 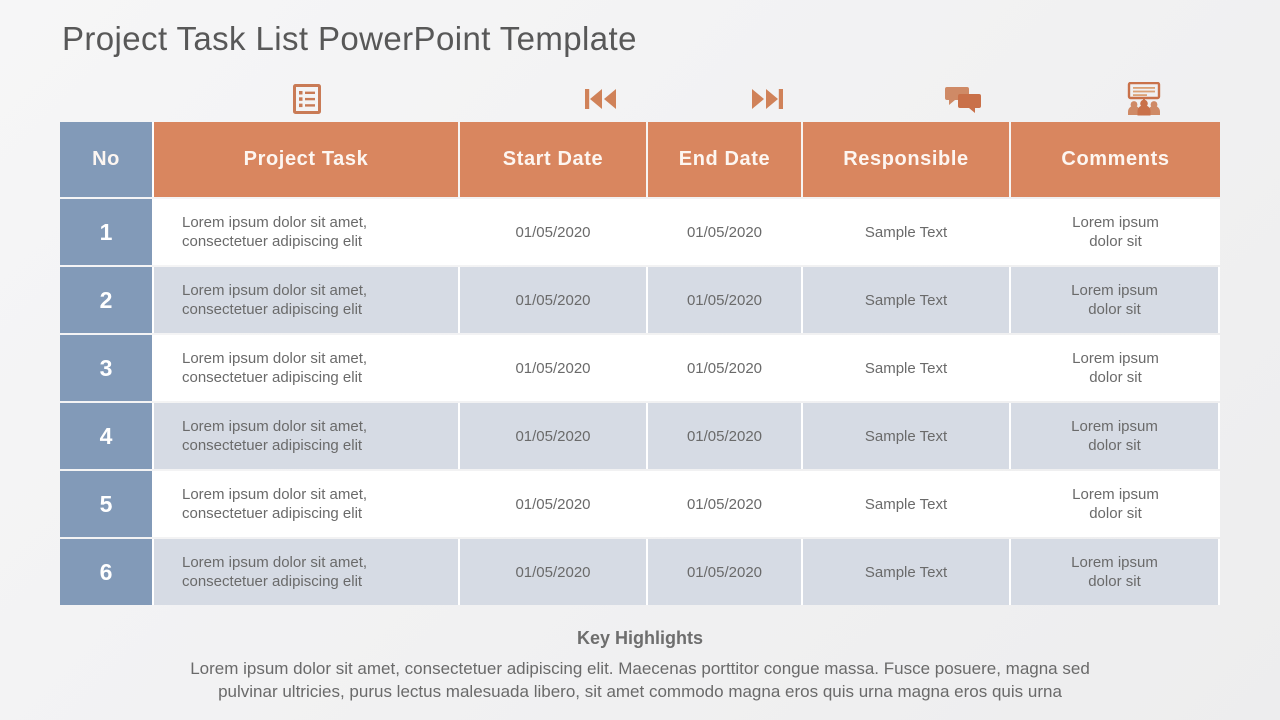 What do you see at coordinates (554, 159) in the screenshot?
I see `column-header-start-date: Start Date` at bounding box center [554, 159].